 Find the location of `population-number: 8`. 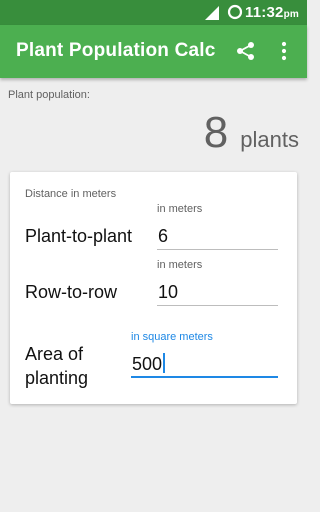

population-number: 8 is located at coordinates (216, 132).